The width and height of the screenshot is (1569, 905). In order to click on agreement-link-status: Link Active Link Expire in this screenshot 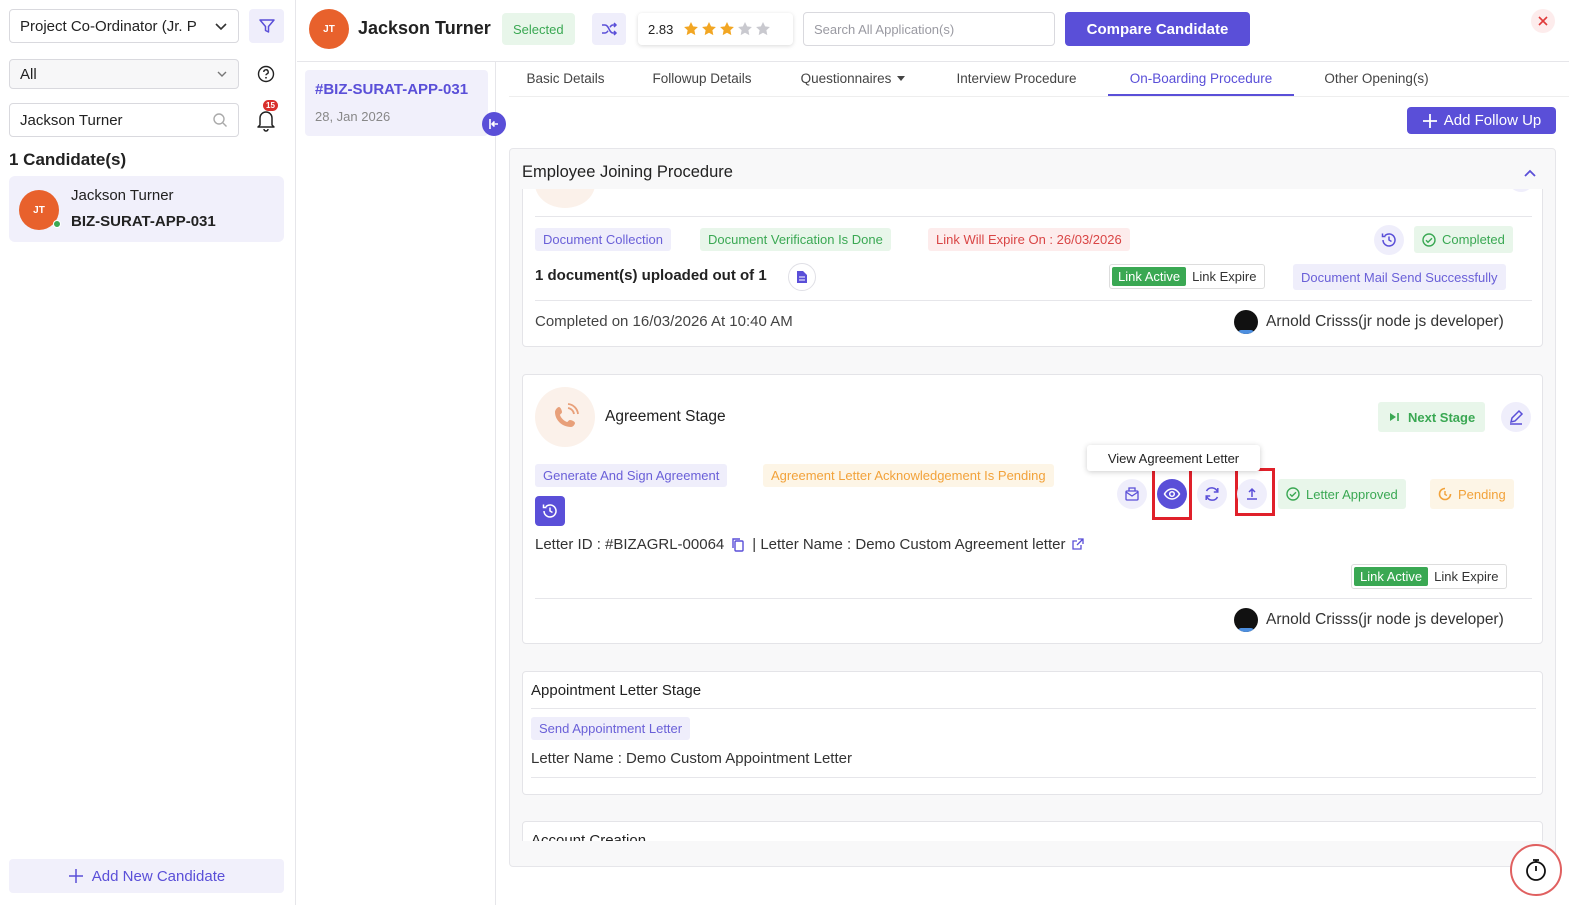, I will do `click(1429, 576)`.